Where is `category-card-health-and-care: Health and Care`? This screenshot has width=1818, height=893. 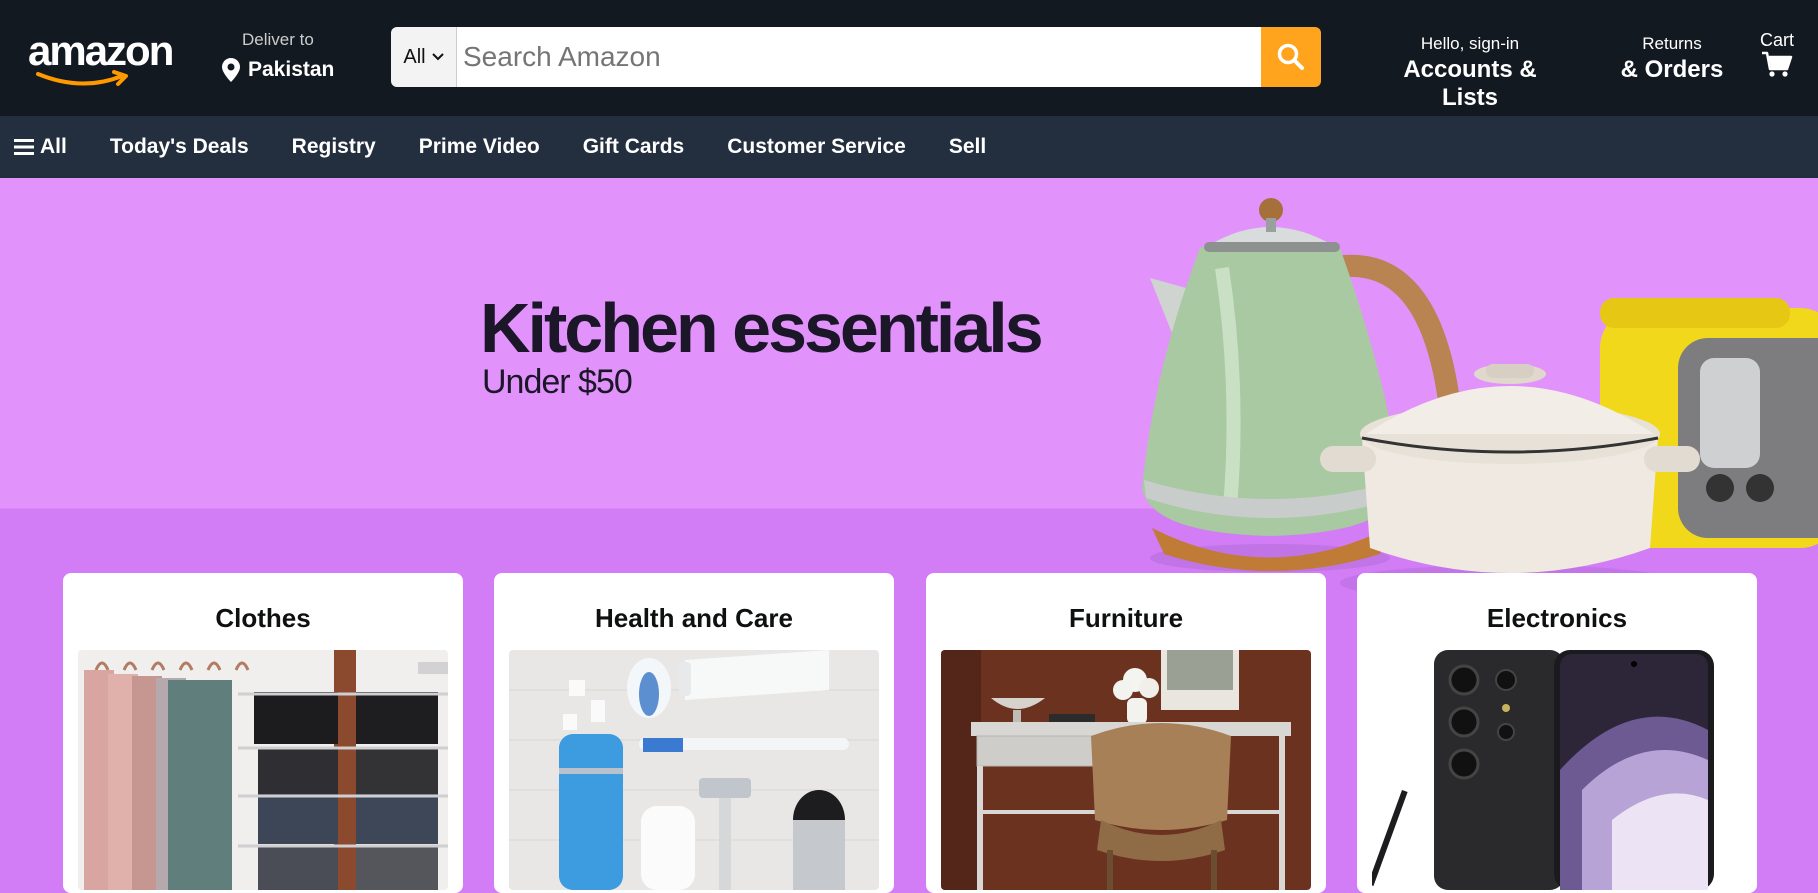
category-card-health-and-care: Health and Care is located at coordinates (694, 733).